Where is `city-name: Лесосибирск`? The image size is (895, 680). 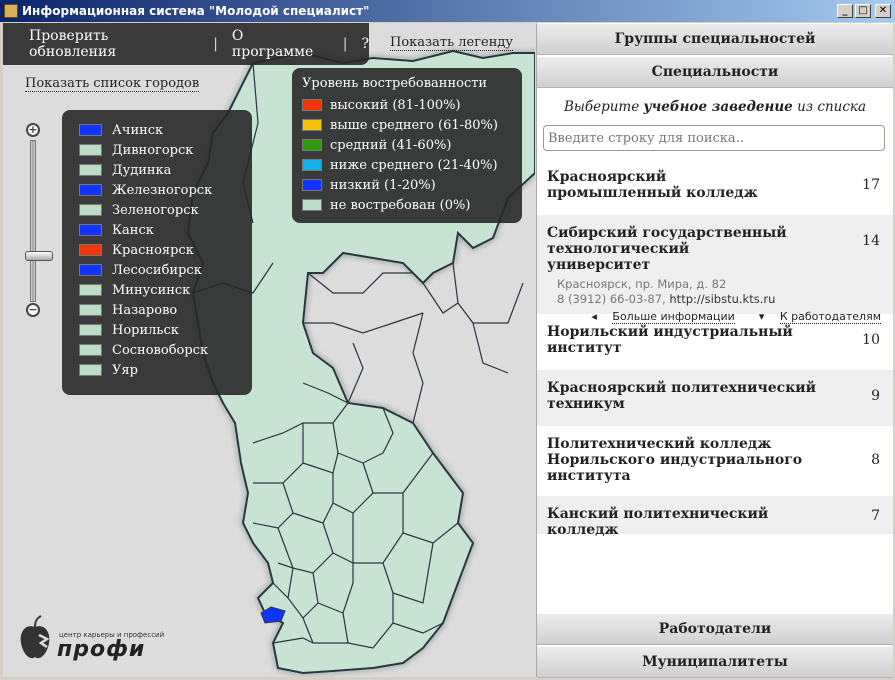
city-name: Лесосибирск is located at coordinates (157, 270).